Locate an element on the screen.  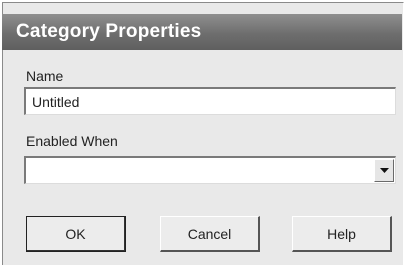
dropdown-arrow-button is located at coordinates (384, 170).